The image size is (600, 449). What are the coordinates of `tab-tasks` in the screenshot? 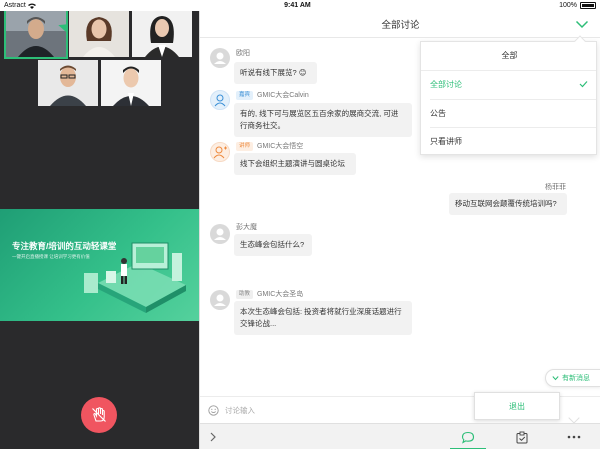 It's located at (522, 436).